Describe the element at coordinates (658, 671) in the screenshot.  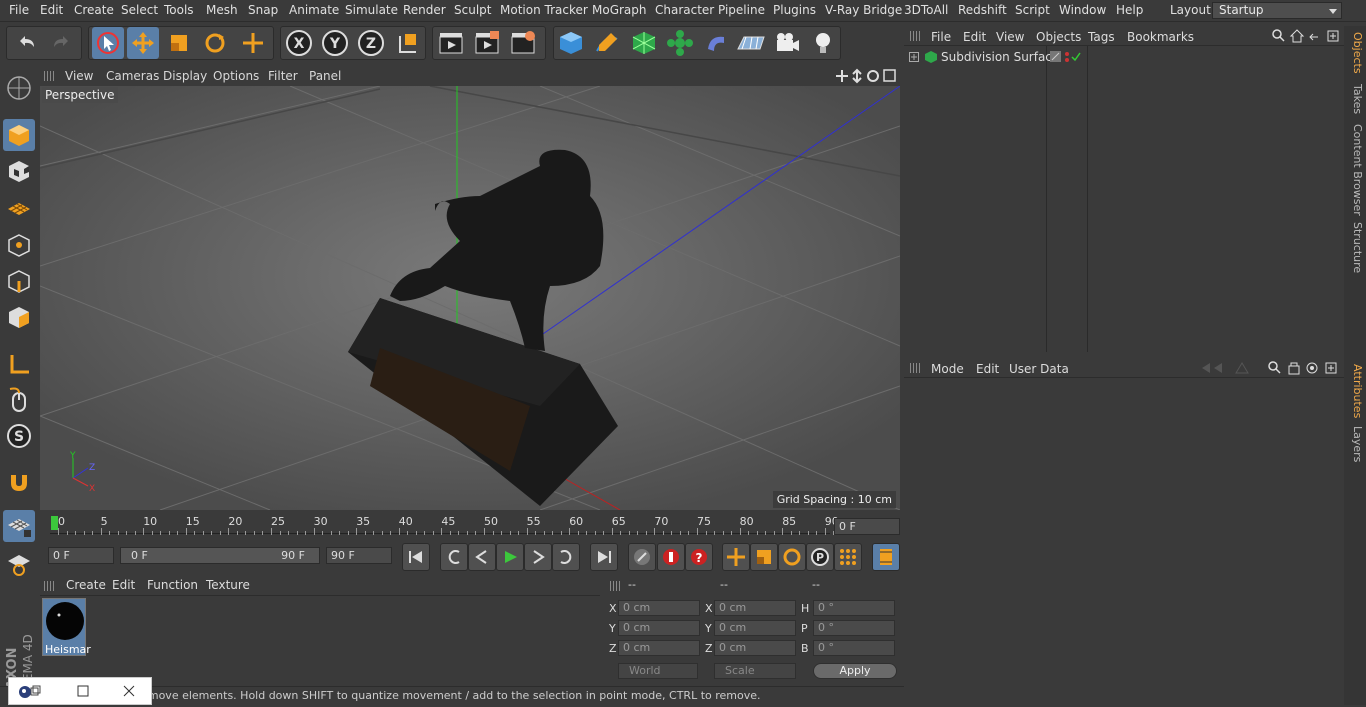
I see `coordinate-mode-select: World` at that location.